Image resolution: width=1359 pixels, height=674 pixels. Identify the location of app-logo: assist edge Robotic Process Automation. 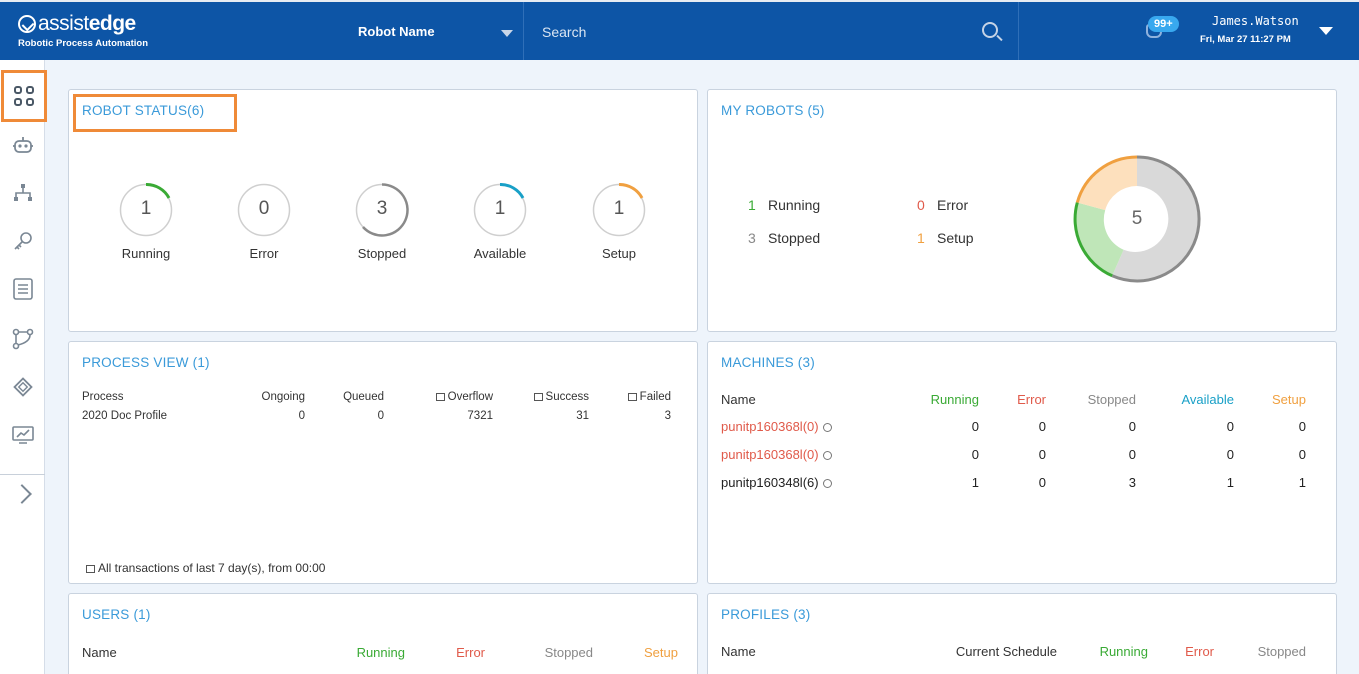
(83, 30).